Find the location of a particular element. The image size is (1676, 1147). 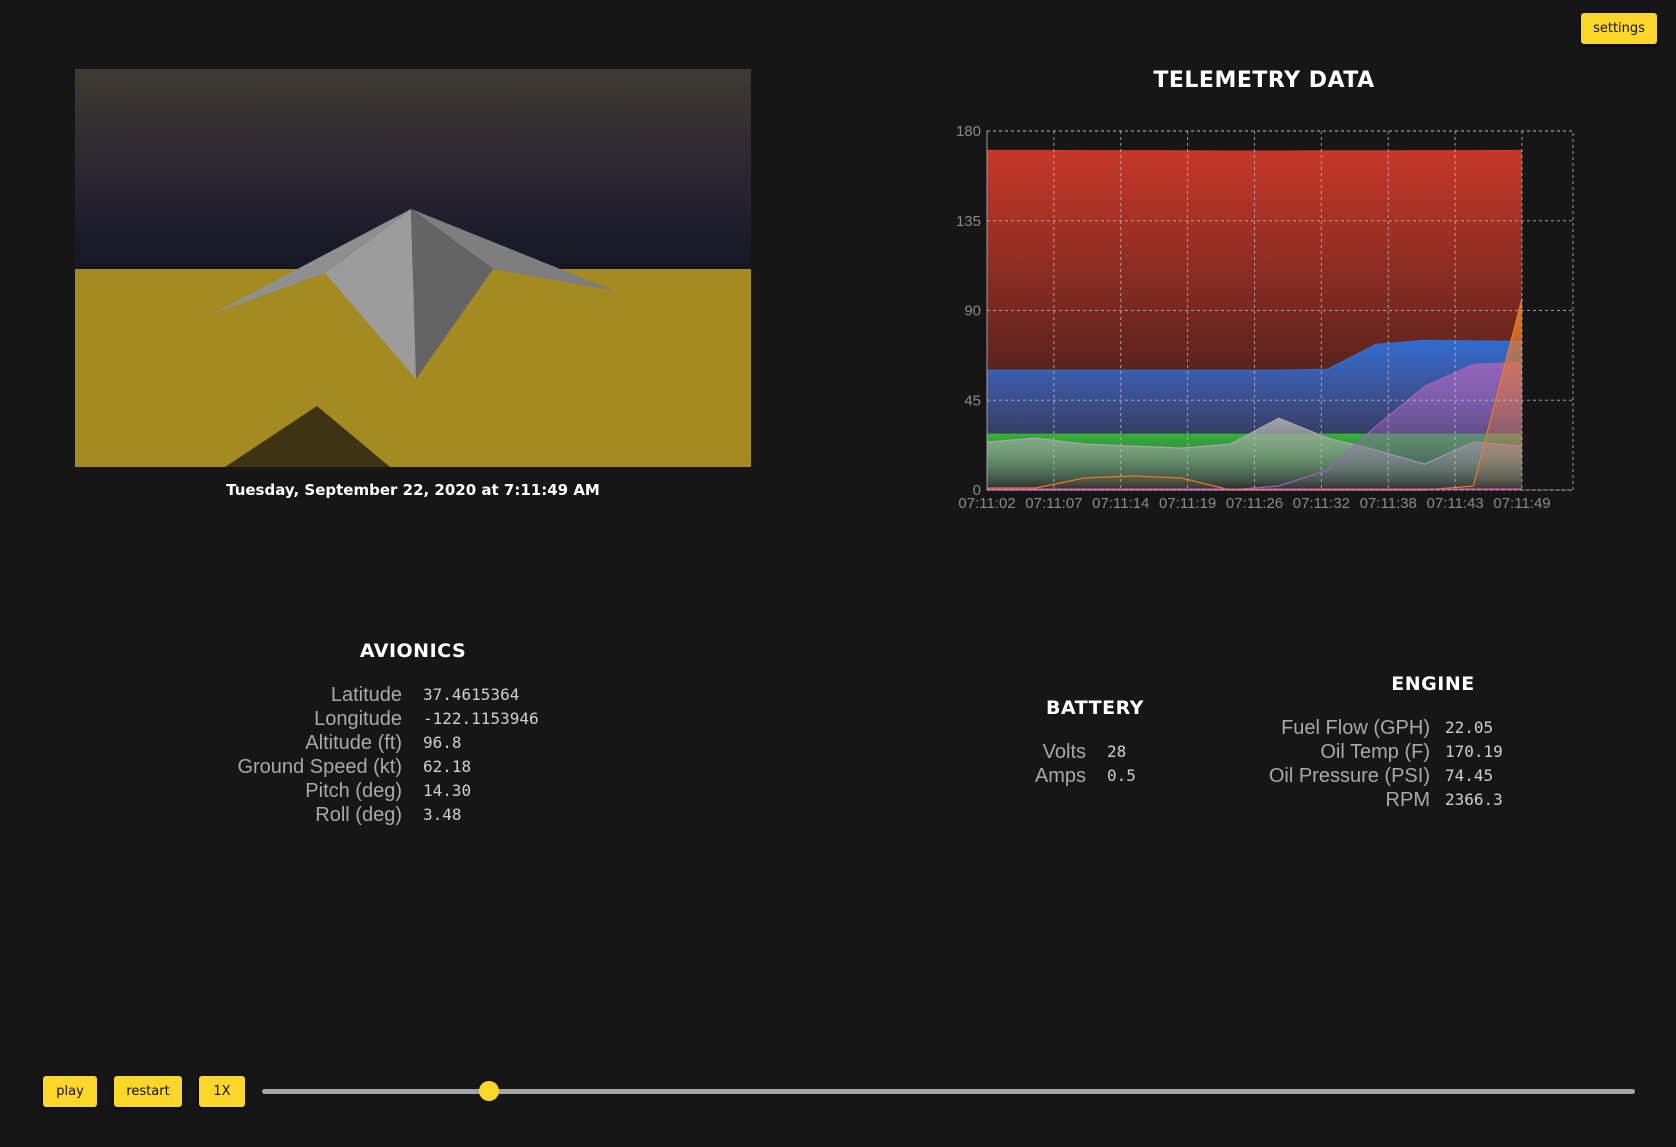

engine-row: Fuel Flow (GPH) 22.05 is located at coordinates (1381, 728).